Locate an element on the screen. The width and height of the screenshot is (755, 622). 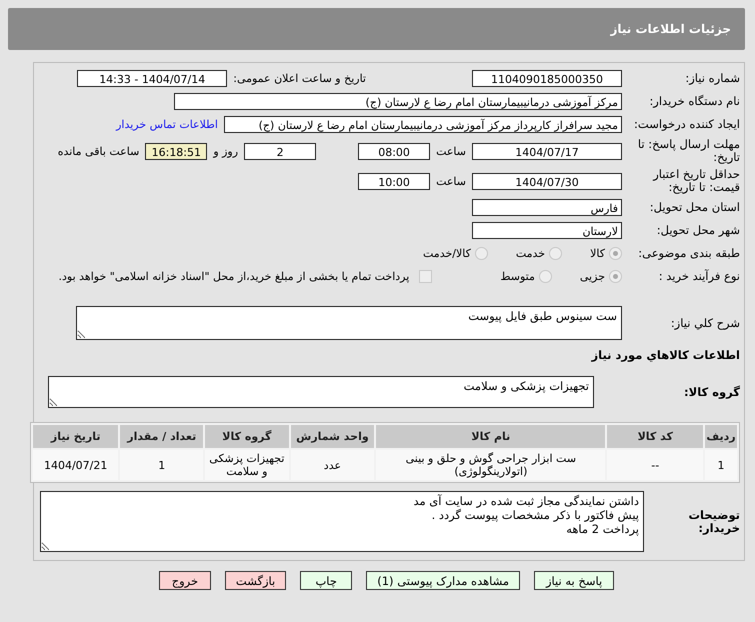
field-label: گروه کالا: is located at coordinates (711, 392).